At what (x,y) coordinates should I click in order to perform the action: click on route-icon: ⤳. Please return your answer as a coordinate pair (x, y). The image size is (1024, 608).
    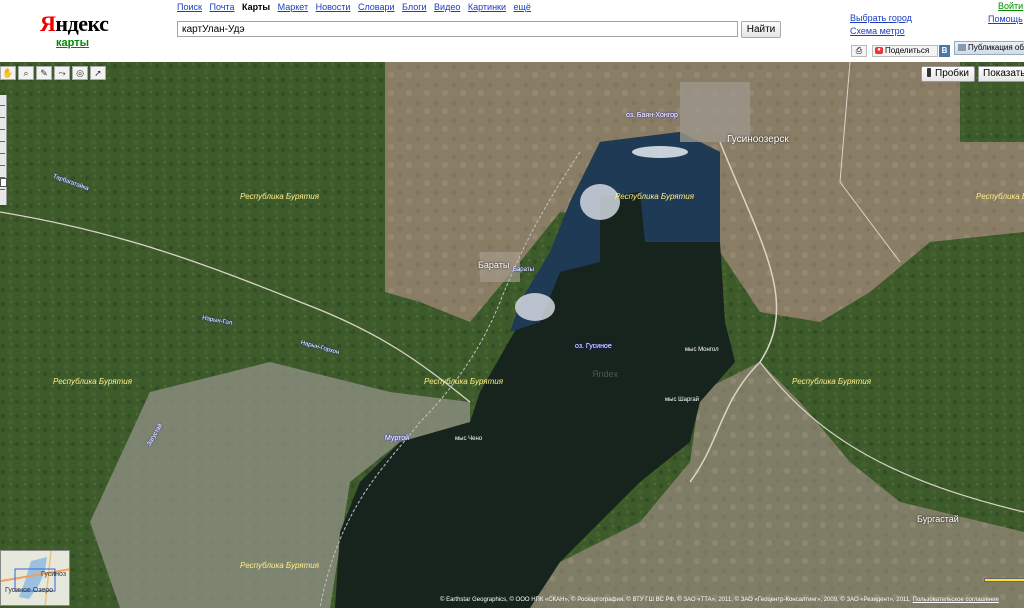
    Looking at the image, I should click on (62, 73).